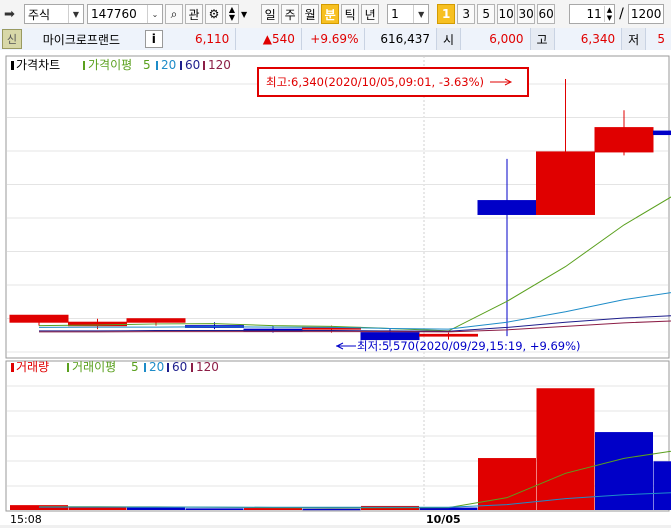 Image resolution: width=671 pixels, height=528 pixels. I want to click on count-value: 11, so click(593, 14).